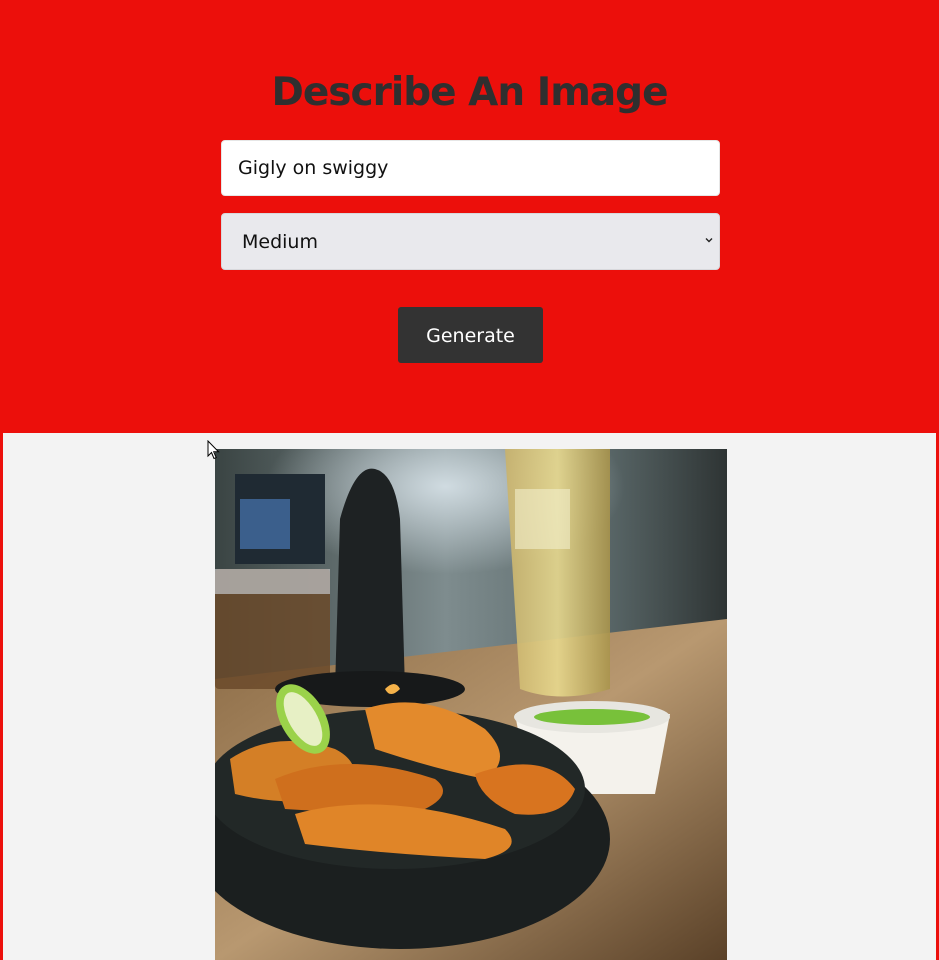  Describe the element at coordinates (470, 241) in the screenshot. I see `size-select: Medium` at that location.